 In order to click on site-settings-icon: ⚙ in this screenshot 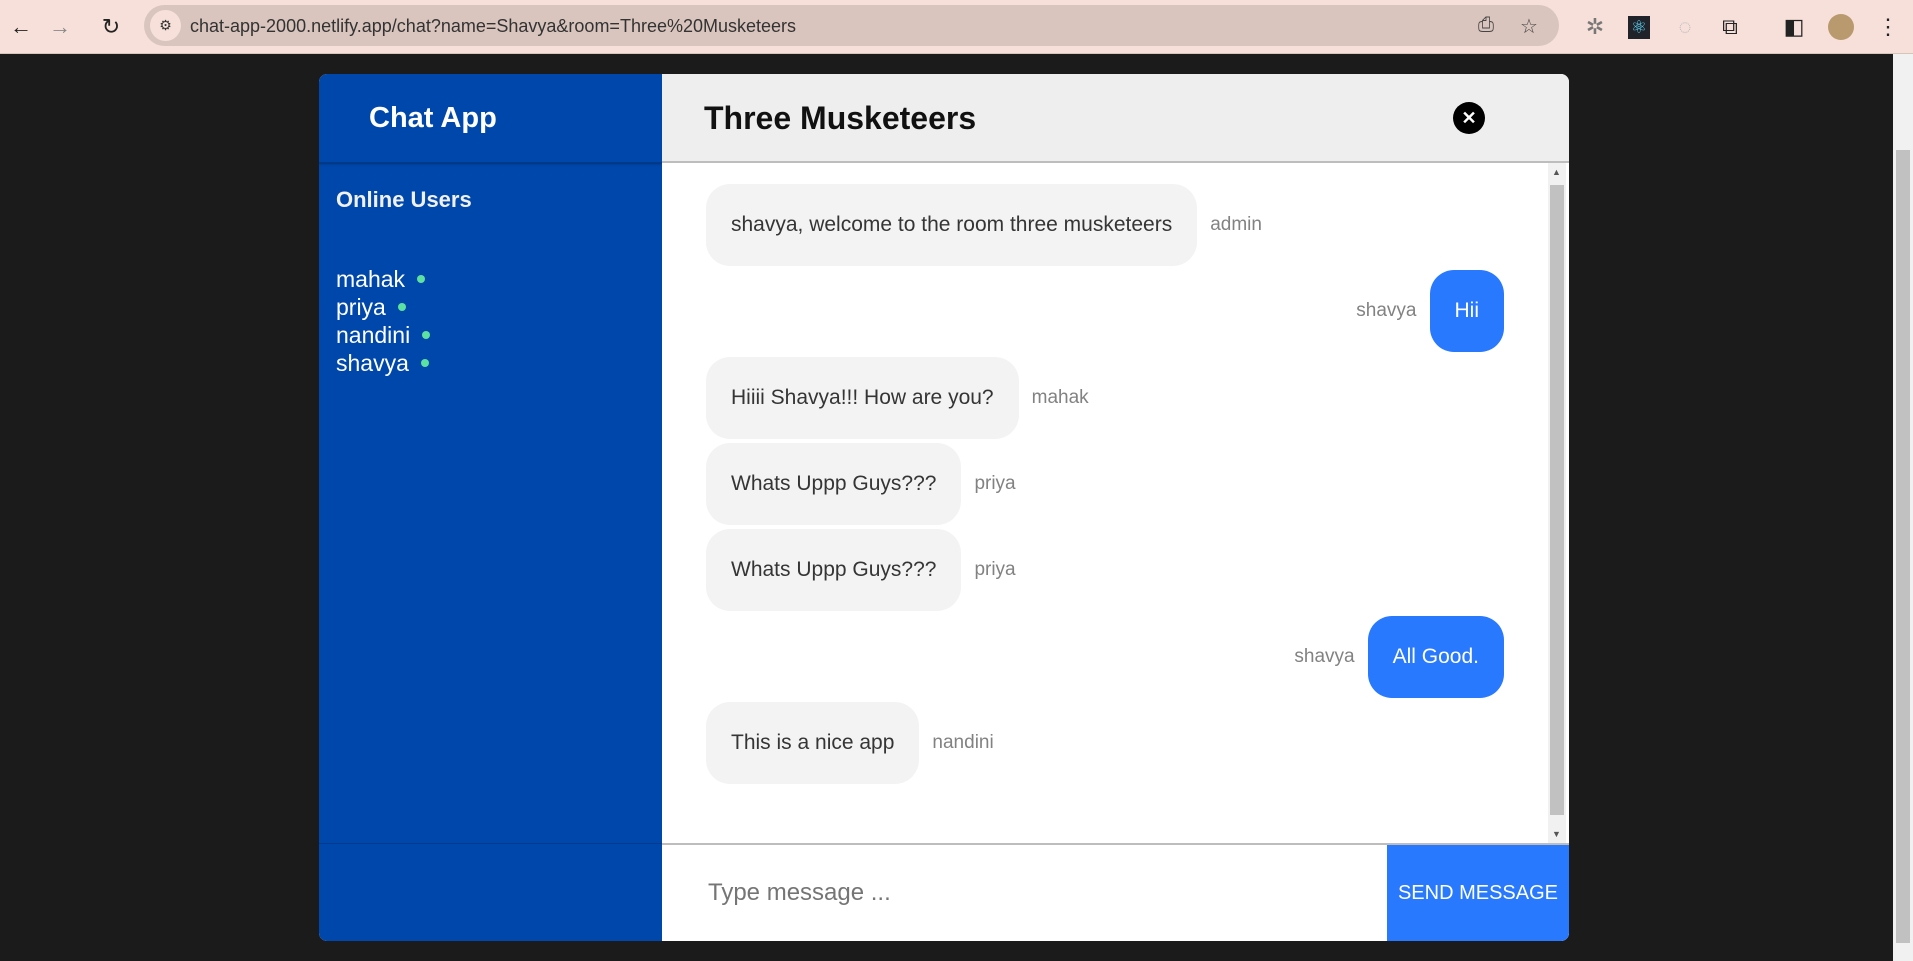, I will do `click(165, 25)`.